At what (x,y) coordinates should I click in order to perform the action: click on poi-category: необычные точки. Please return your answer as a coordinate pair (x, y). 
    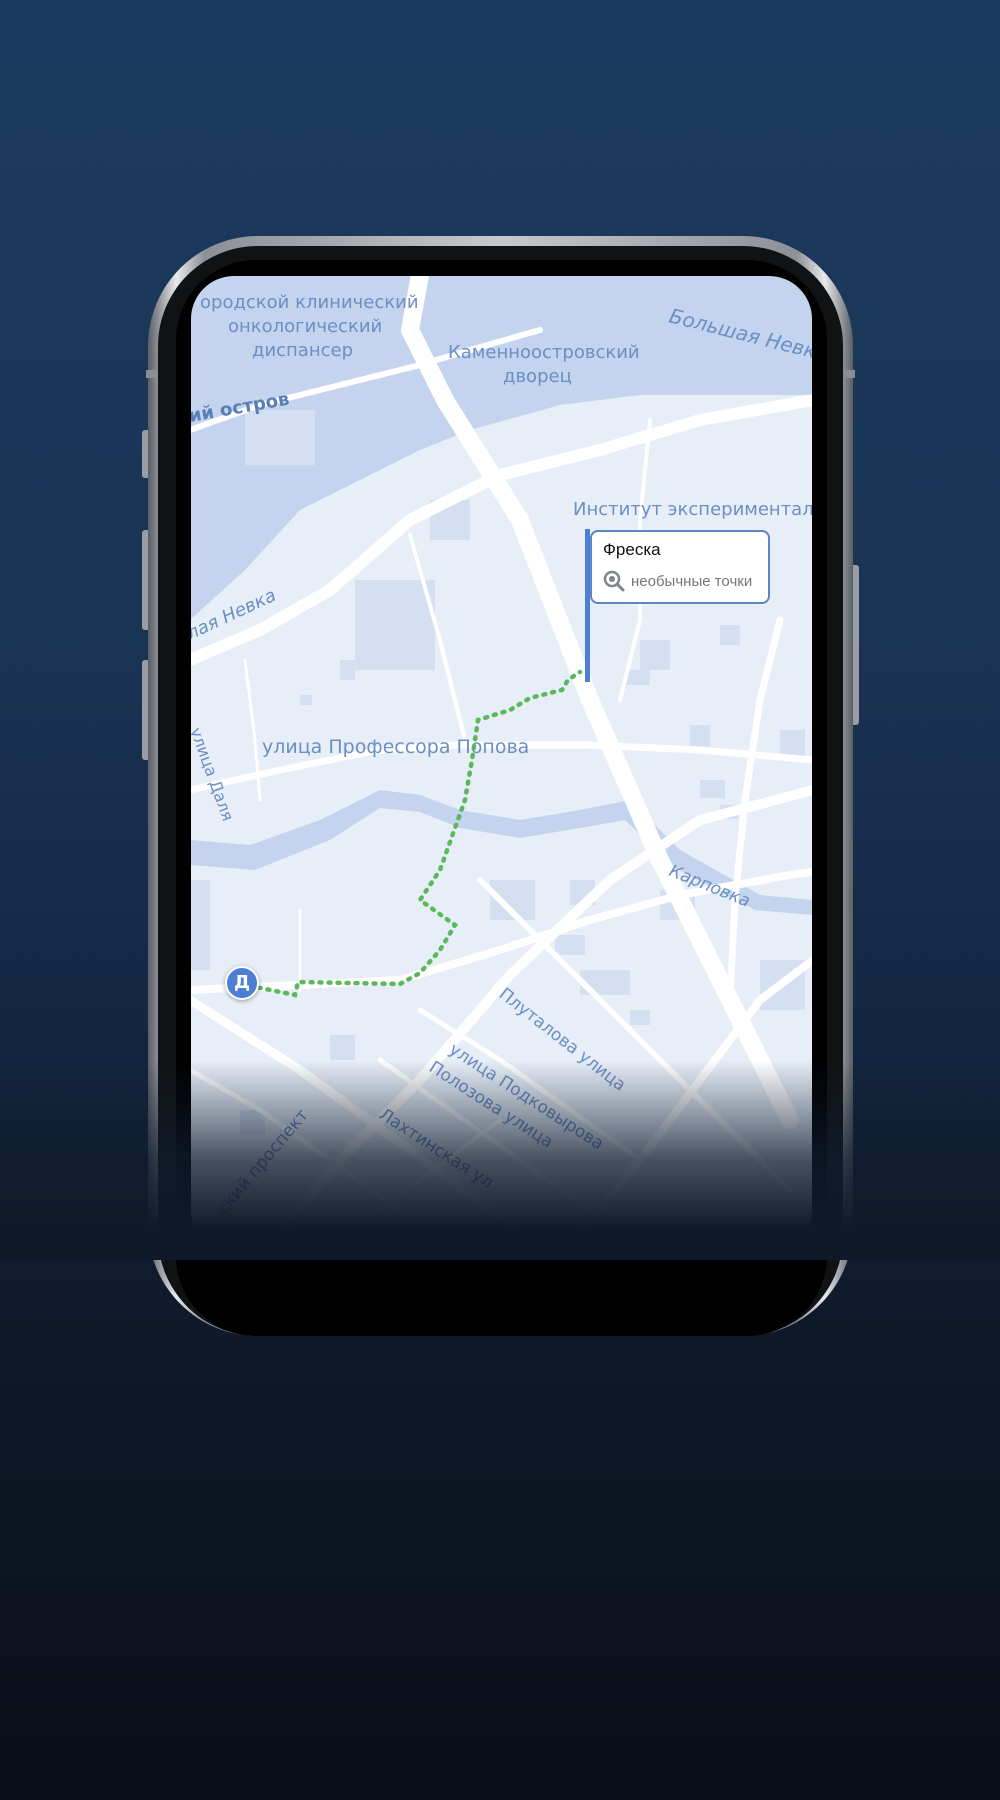
    Looking at the image, I should click on (692, 581).